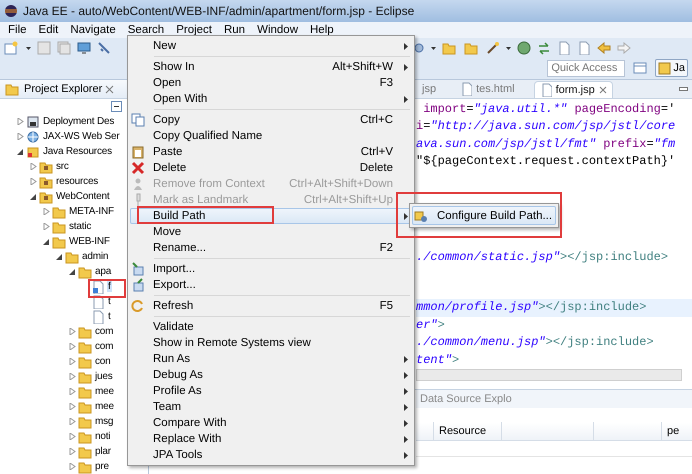 This screenshot has height=474, width=692. I want to click on menu-item: Compare With, so click(271, 423).